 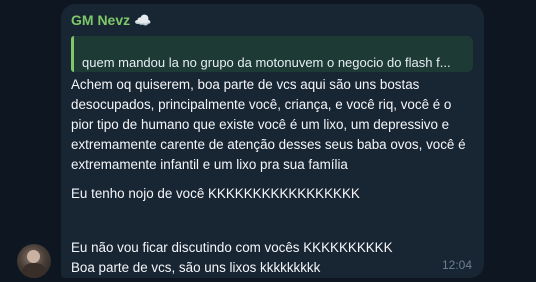 I want to click on sender-name-text: GM Nevz, so click(x=101, y=20).